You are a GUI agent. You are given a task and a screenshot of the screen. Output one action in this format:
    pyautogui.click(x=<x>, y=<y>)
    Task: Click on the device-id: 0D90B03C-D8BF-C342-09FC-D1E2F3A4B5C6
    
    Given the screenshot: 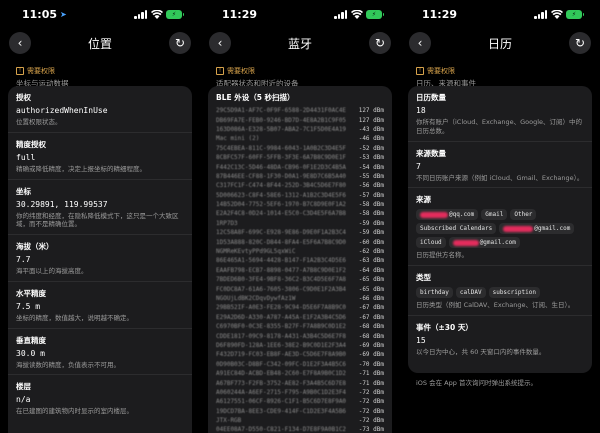 What is the action you would take?
    pyautogui.click(x=281, y=364)
    